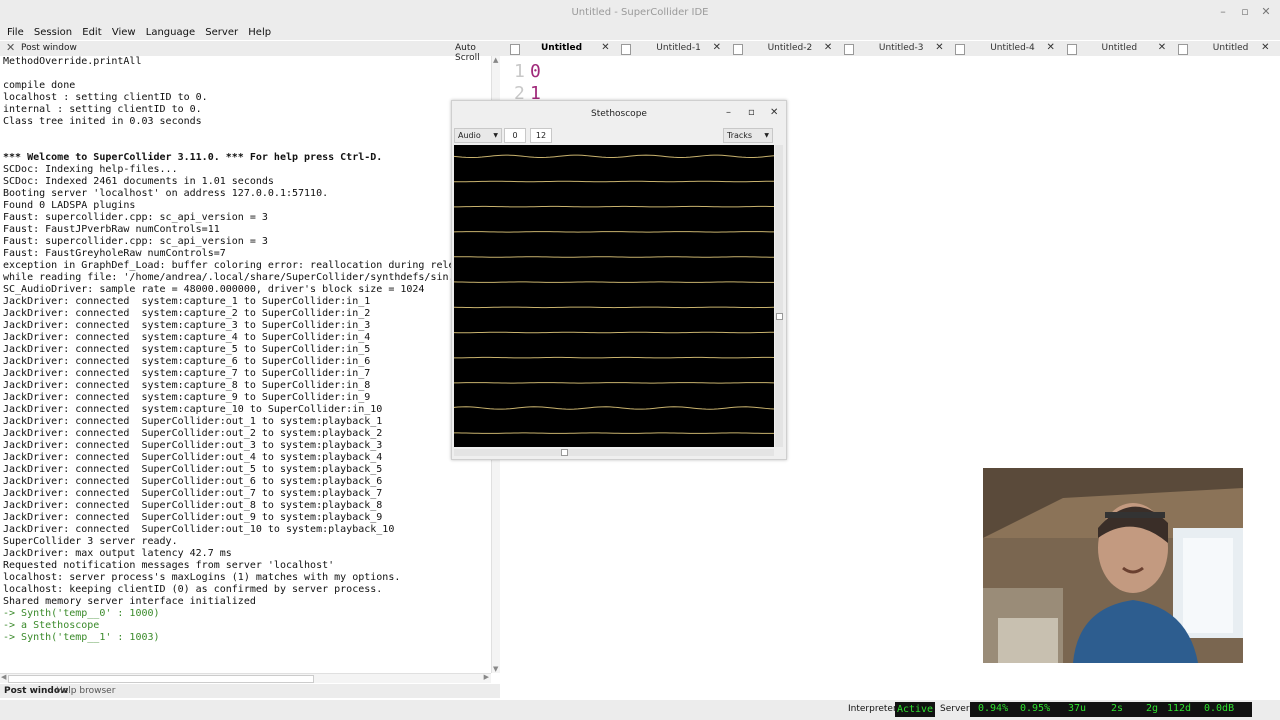 The width and height of the screenshot is (1280, 720). I want to click on scope-vertical-slider, so click(779, 296).